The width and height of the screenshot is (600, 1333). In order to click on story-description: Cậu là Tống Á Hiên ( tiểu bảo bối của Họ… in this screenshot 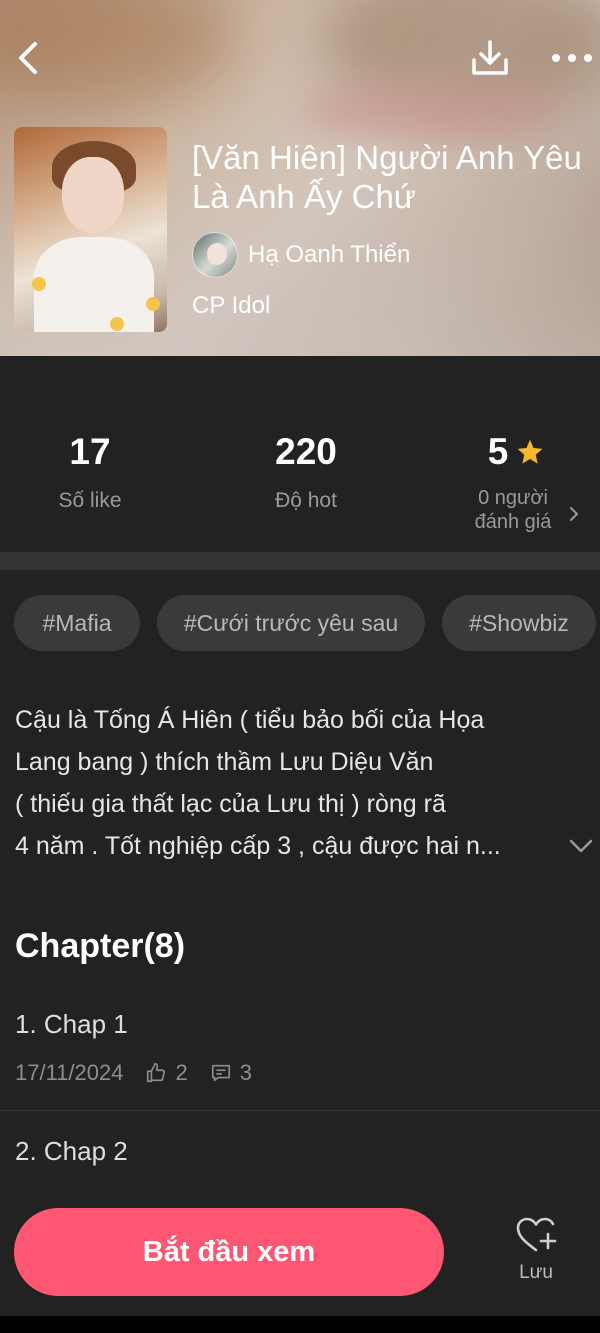, I will do `click(287, 783)`.